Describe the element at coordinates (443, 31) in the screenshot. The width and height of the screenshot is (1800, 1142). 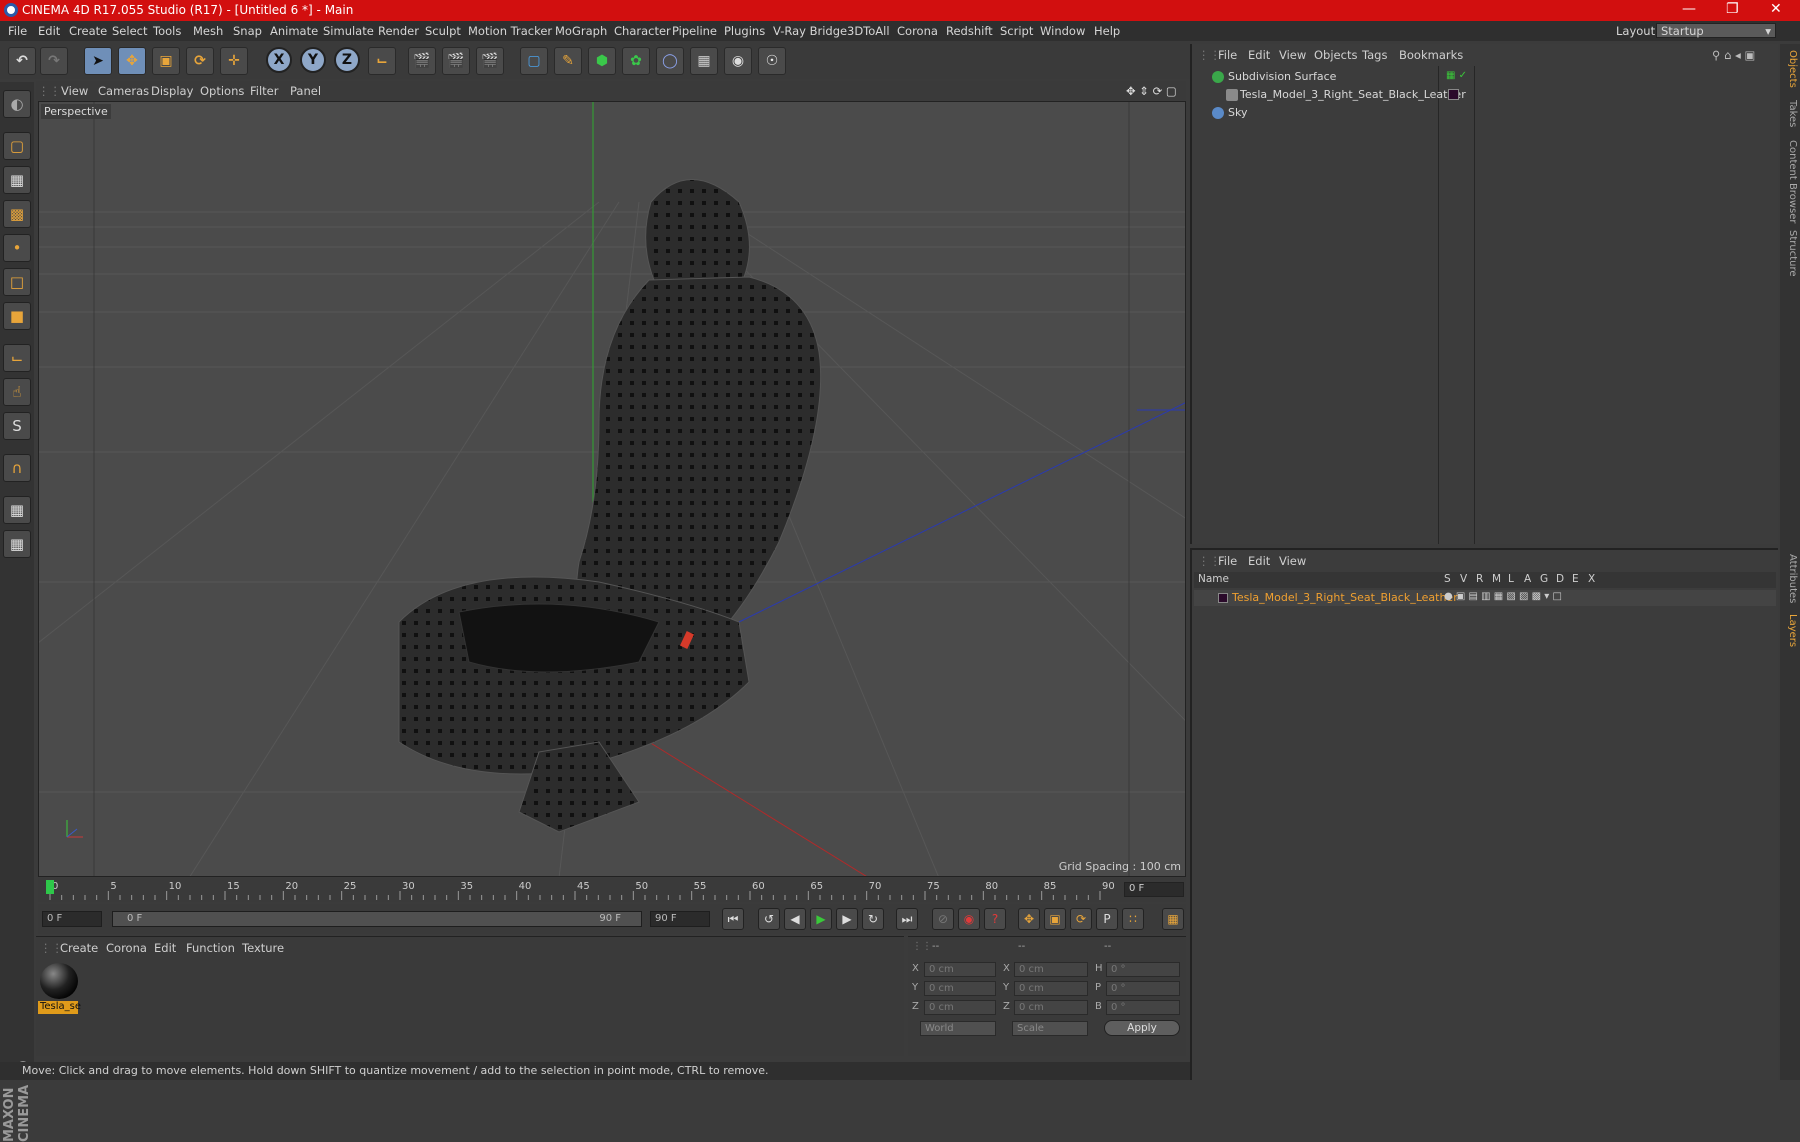
I see `menu-sculpt: Sculpt` at that location.